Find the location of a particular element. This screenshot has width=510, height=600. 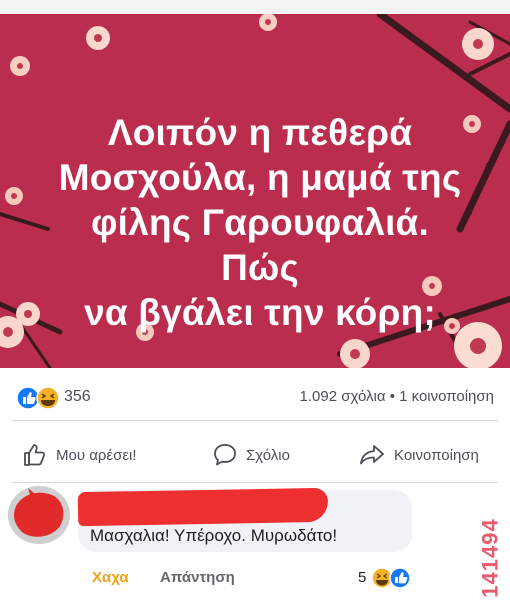

avatar-redaction-scribble is located at coordinates (39, 515).